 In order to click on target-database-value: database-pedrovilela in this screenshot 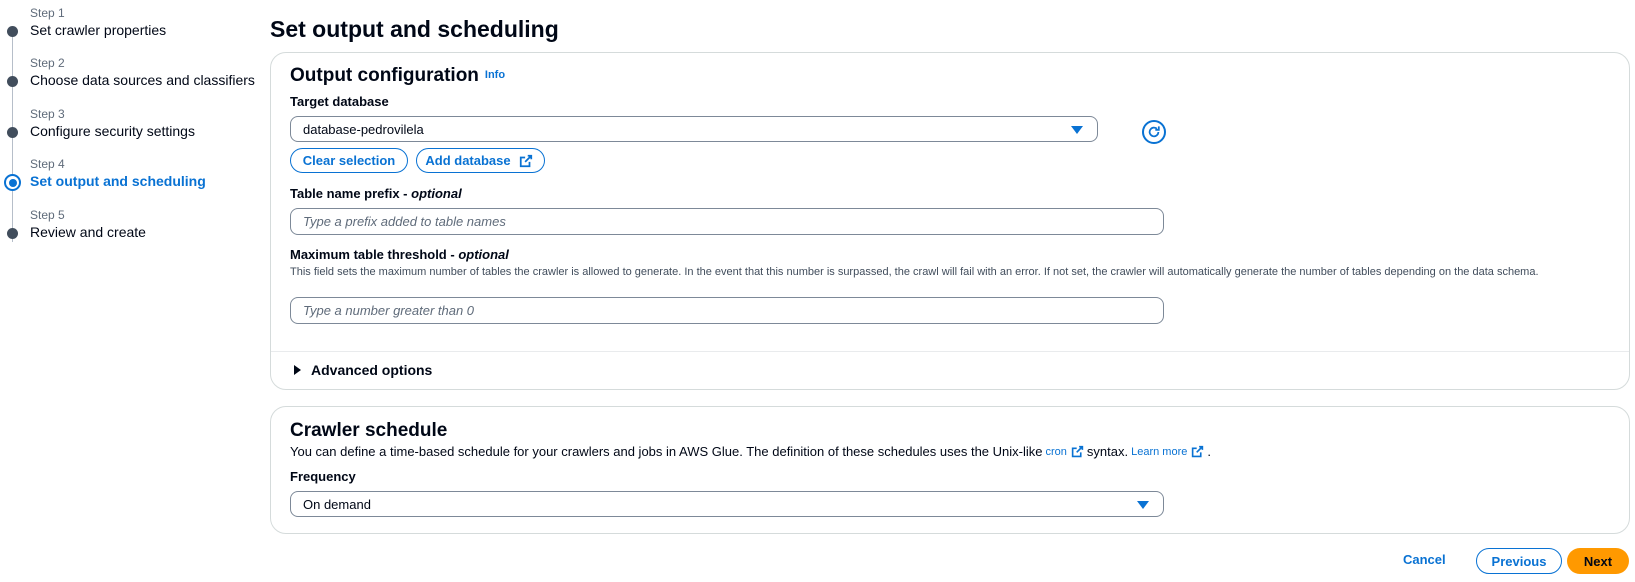, I will do `click(363, 129)`.